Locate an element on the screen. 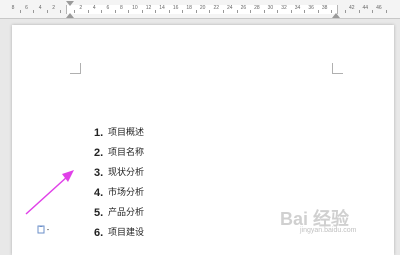 The height and width of the screenshot is (255, 400). watermark-url: jingyan.baidu.com is located at coordinates (328, 230).